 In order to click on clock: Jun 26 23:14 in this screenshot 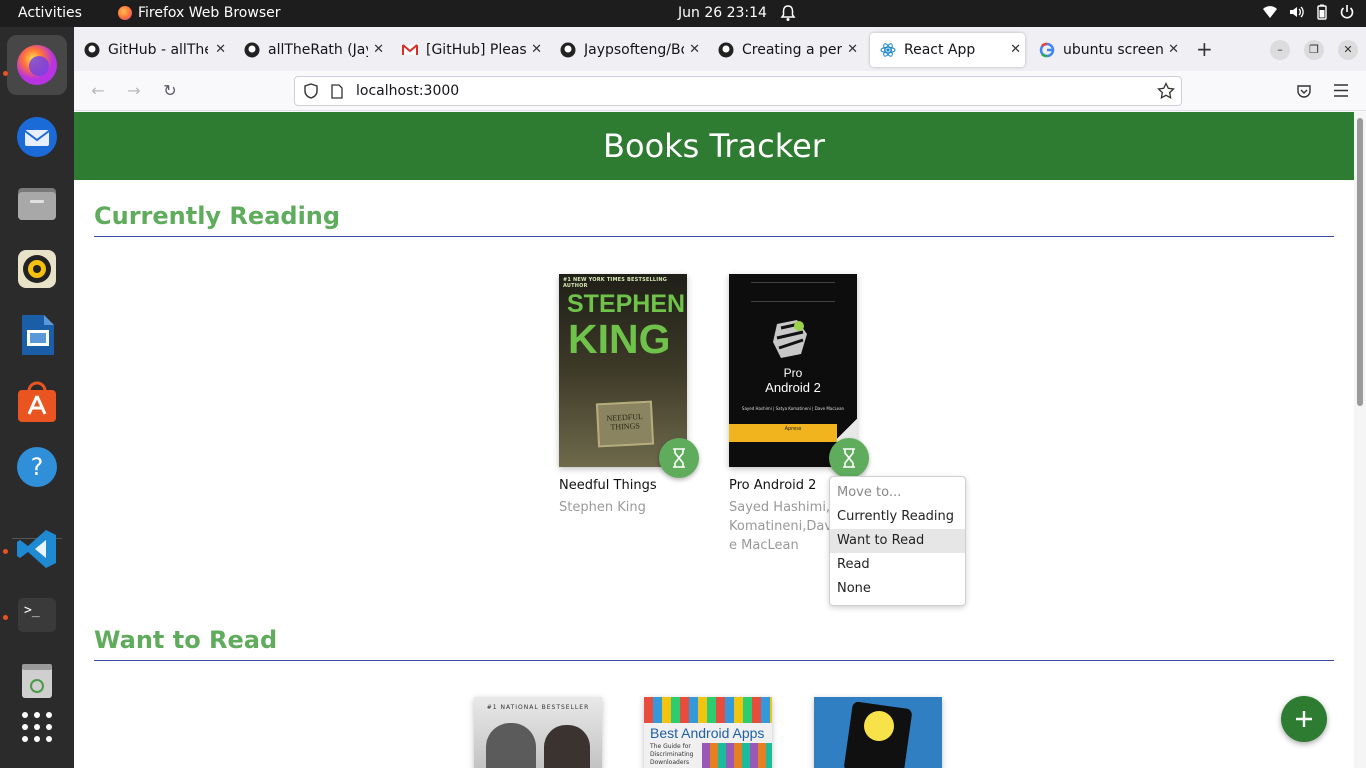, I will do `click(722, 13)`.